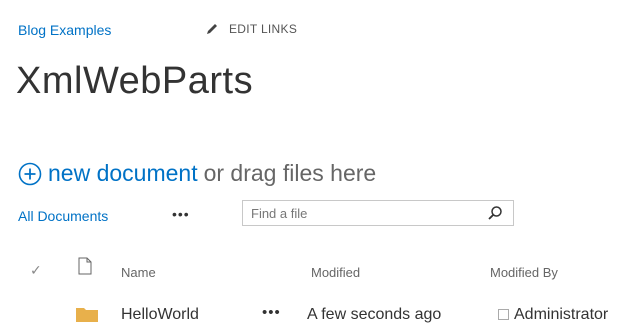  Describe the element at coordinates (290, 173) in the screenshot. I see `drag-files-hint: or drag files here` at that location.